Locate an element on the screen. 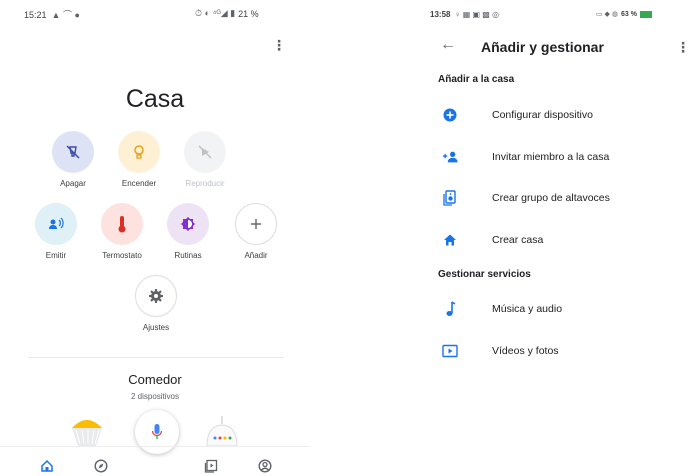 The image size is (689, 476). lamp-device-icon is located at coordinates (87, 431).